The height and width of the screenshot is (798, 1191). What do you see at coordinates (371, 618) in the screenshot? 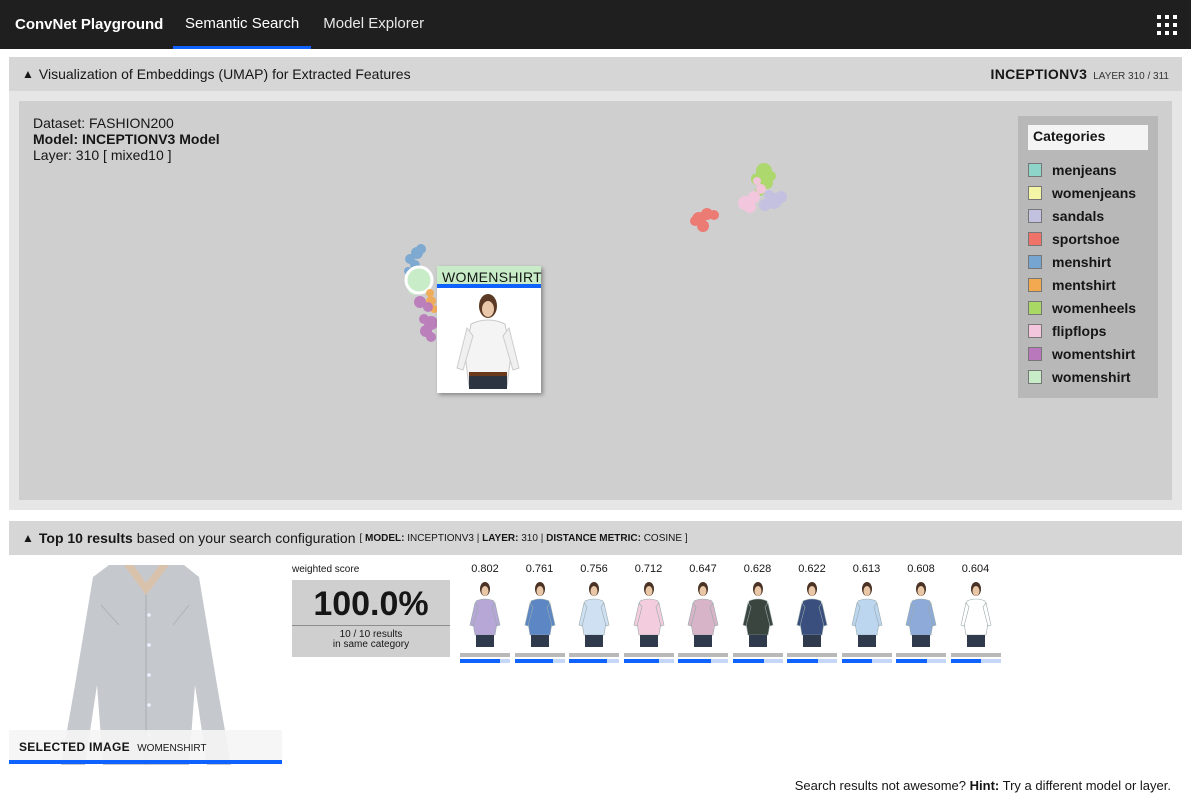
I see `weighted-score-box: 100.0% 10 / 10 results in same category` at bounding box center [371, 618].